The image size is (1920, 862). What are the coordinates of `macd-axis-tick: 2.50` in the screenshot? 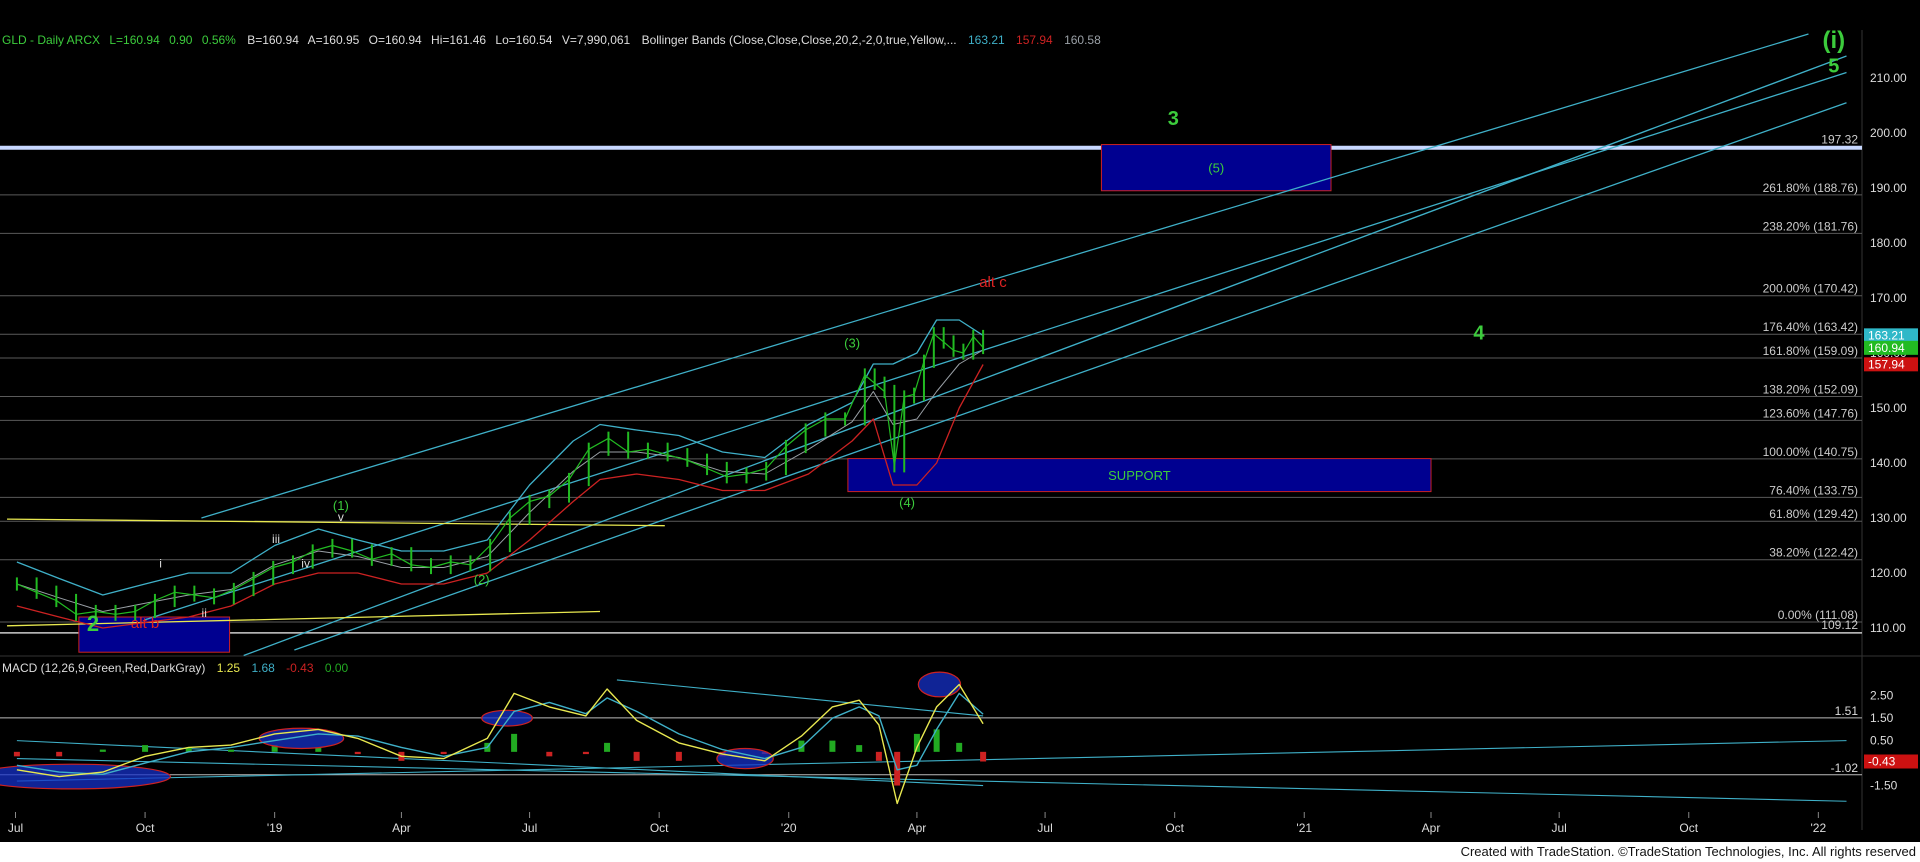 It's located at (1882, 696).